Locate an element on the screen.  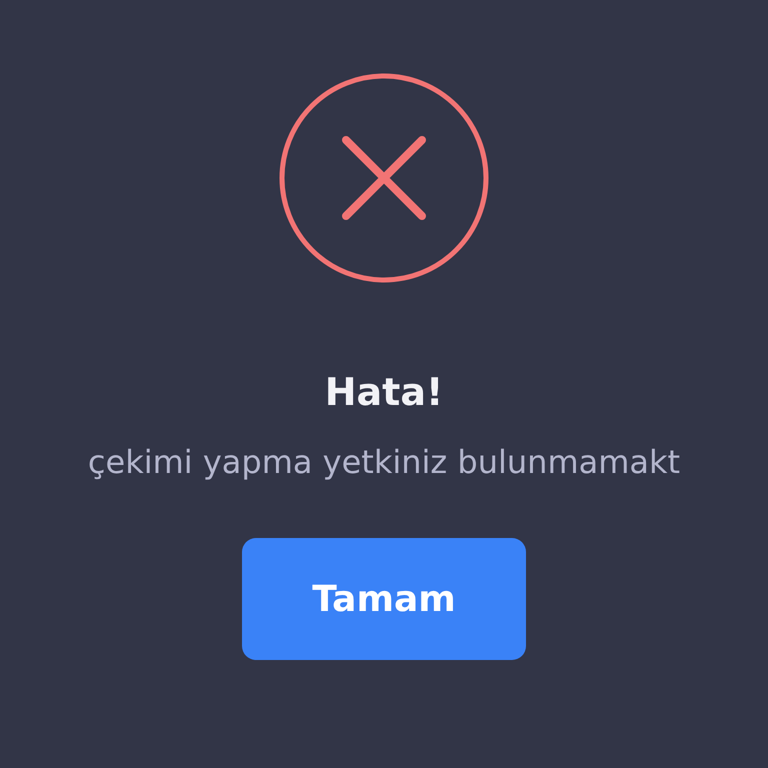
dialog-title: Hata! is located at coordinates (384, 392).